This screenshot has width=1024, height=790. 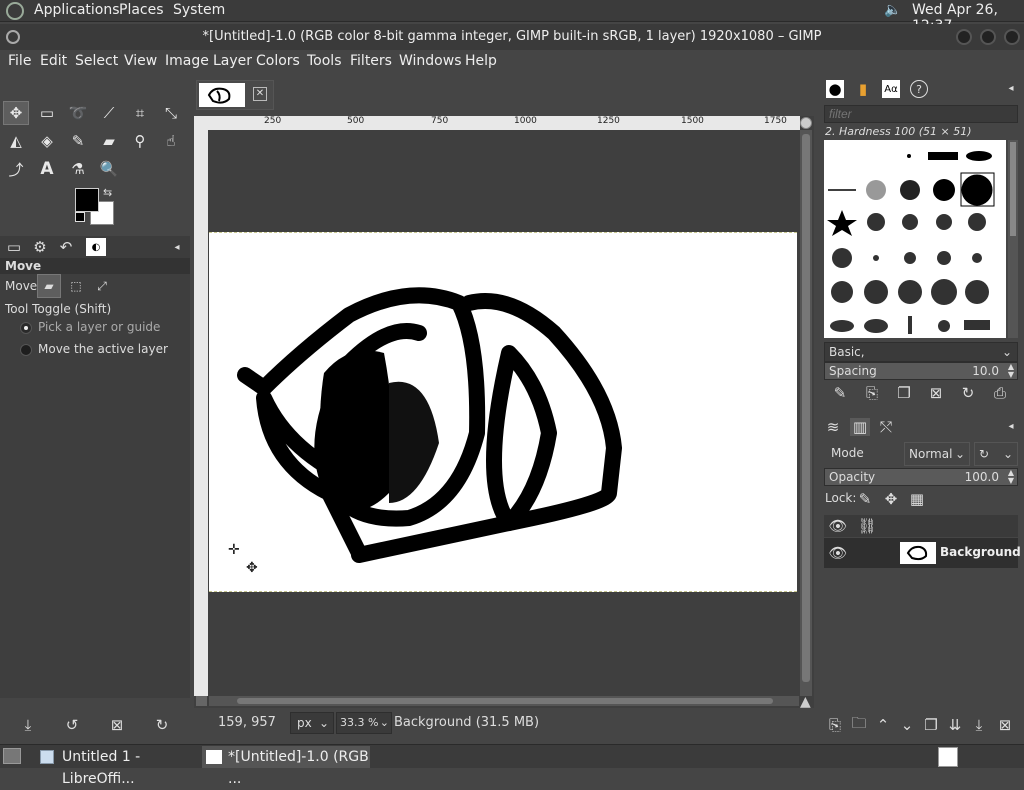 What do you see at coordinates (968, 393) in the screenshot?
I see `refresh-brushes-icon: ↻` at bounding box center [968, 393].